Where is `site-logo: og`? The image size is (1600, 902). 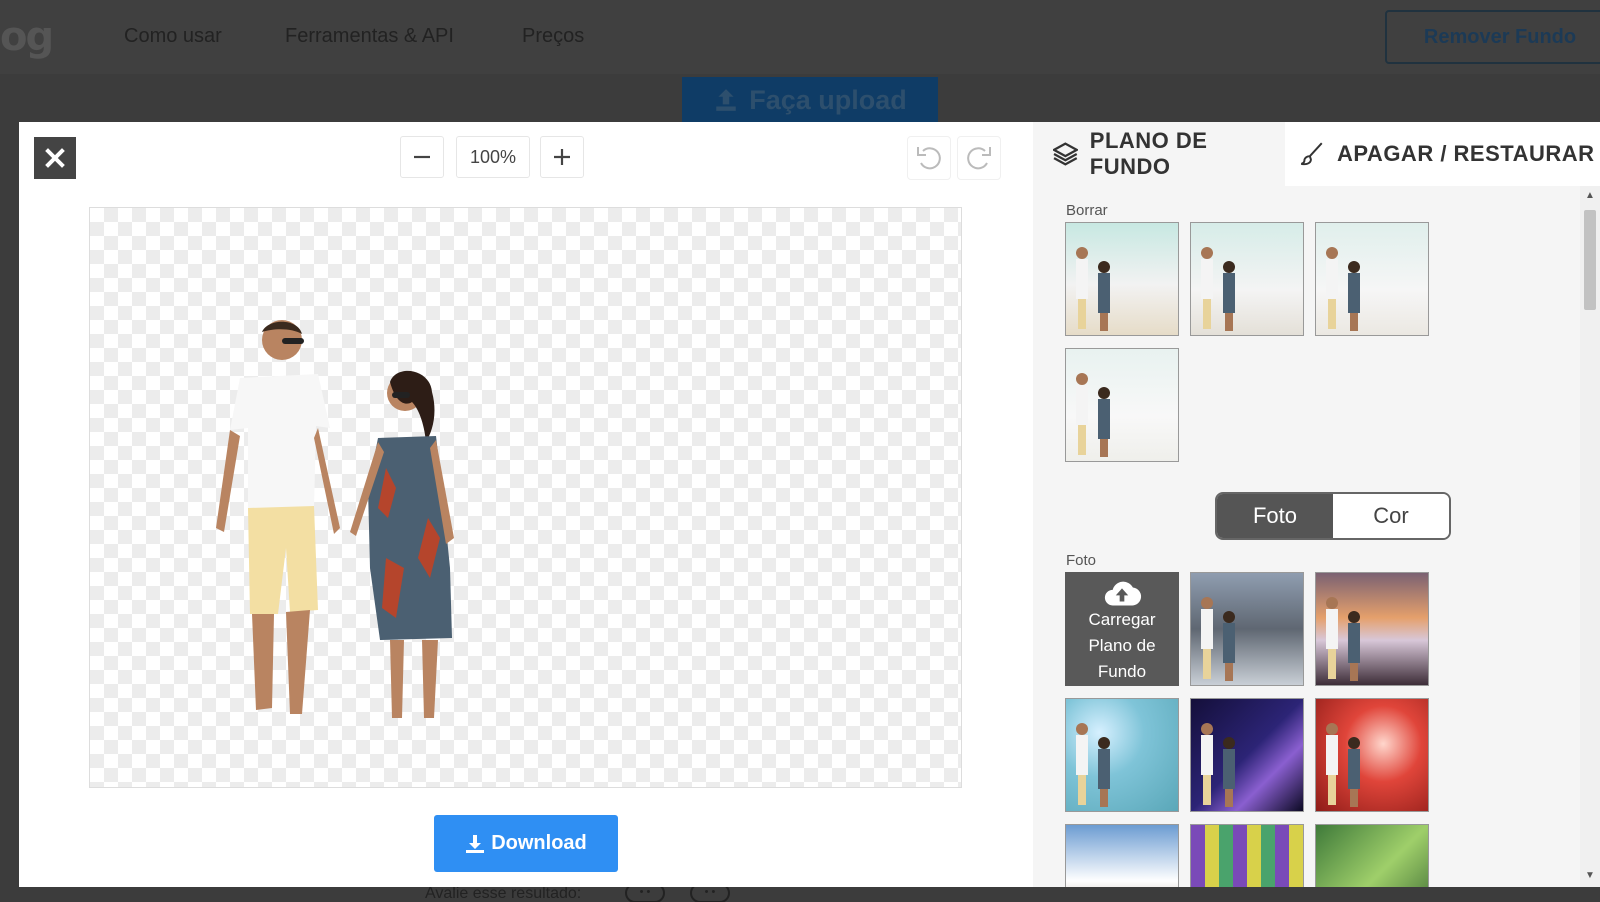
site-logo: og is located at coordinates (27, 37).